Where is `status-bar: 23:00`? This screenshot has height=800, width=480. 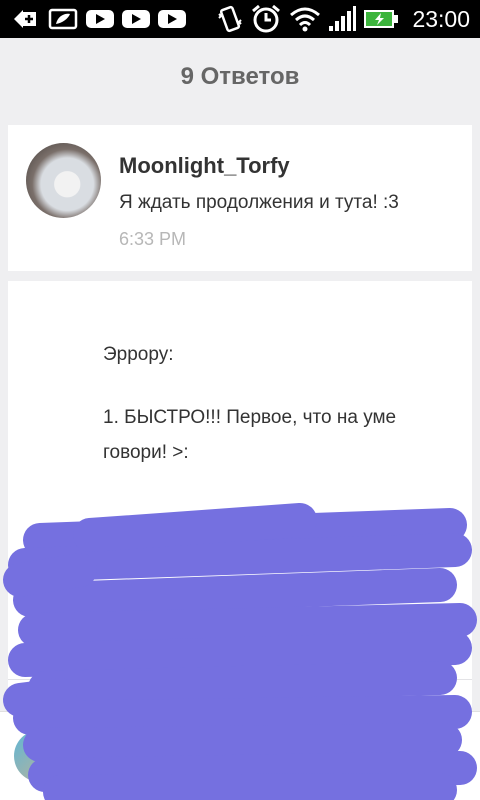 status-bar: 23:00 is located at coordinates (240, 19).